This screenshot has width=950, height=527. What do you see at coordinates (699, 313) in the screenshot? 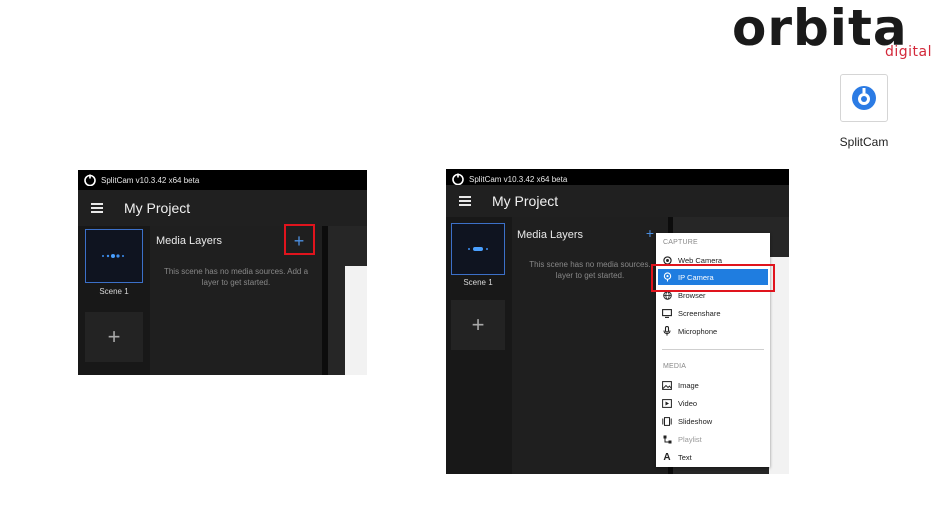
I see `menu-item-label: Screenshare` at bounding box center [699, 313].